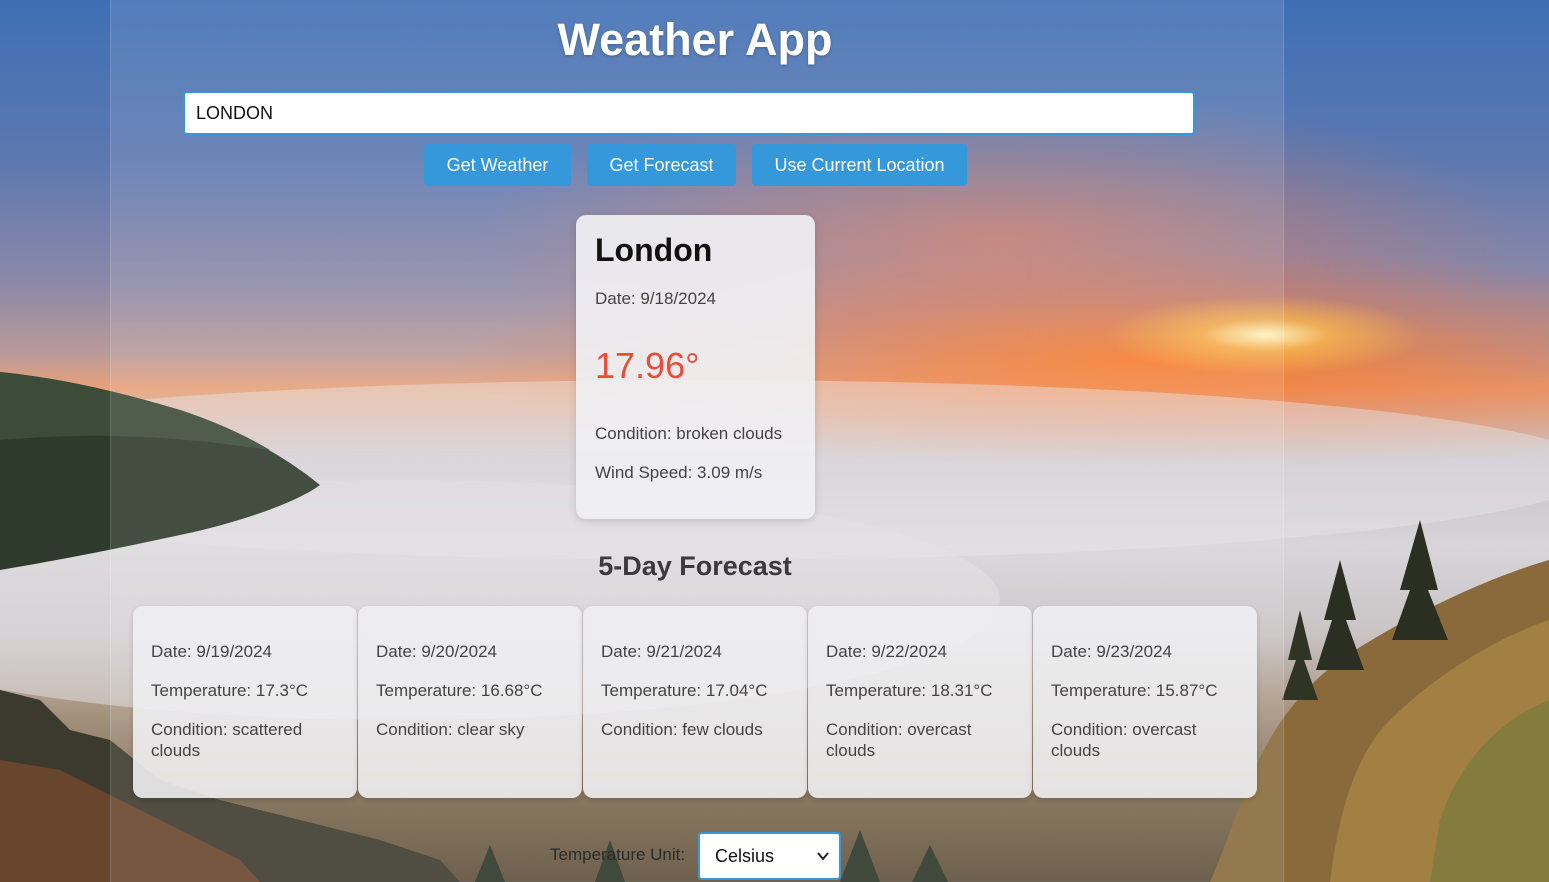 The height and width of the screenshot is (882, 1549). Describe the element at coordinates (230, 690) in the screenshot. I see `forecast-temperature: Temperature: 17.3°C` at that location.